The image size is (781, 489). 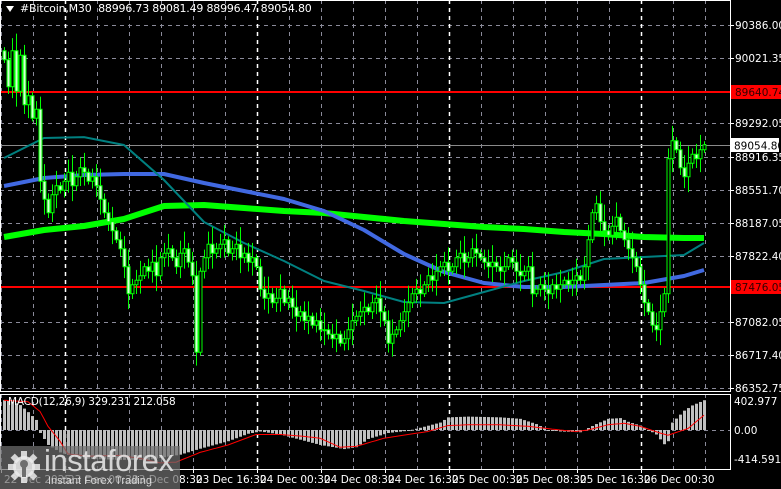 I want to click on macd-value: 329.231, so click(x=109, y=402).